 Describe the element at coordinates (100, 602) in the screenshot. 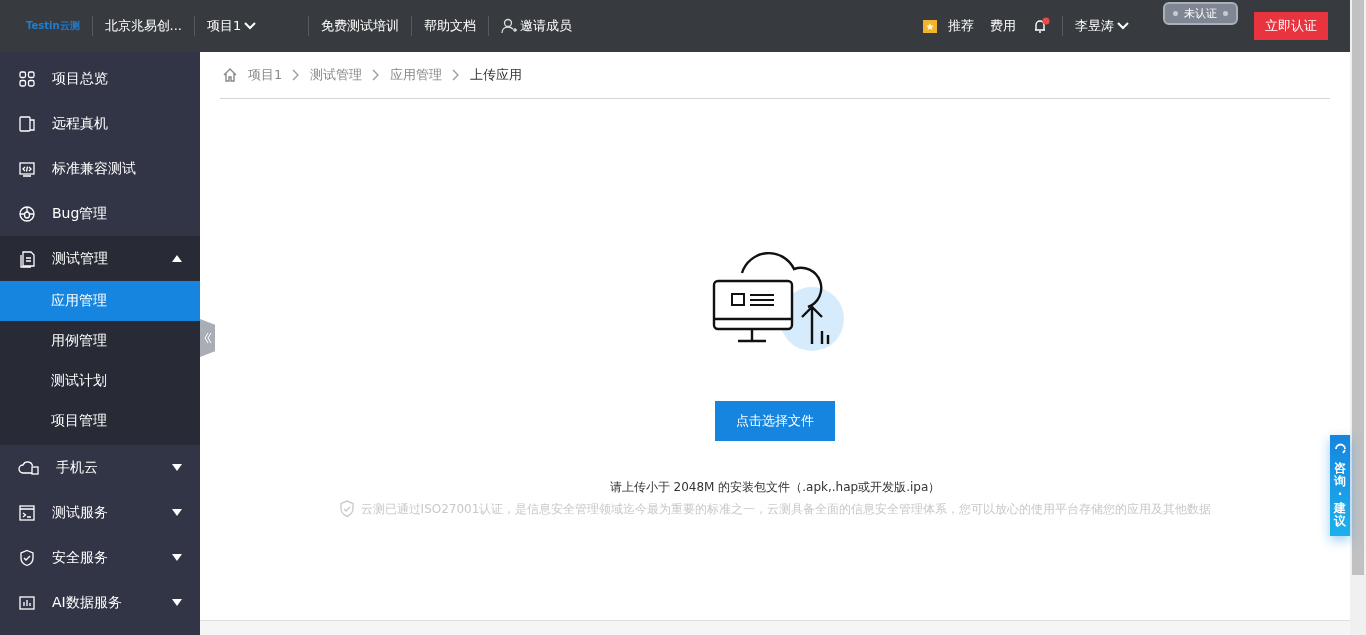

I see `sidebar-item: AI数据服务` at that location.